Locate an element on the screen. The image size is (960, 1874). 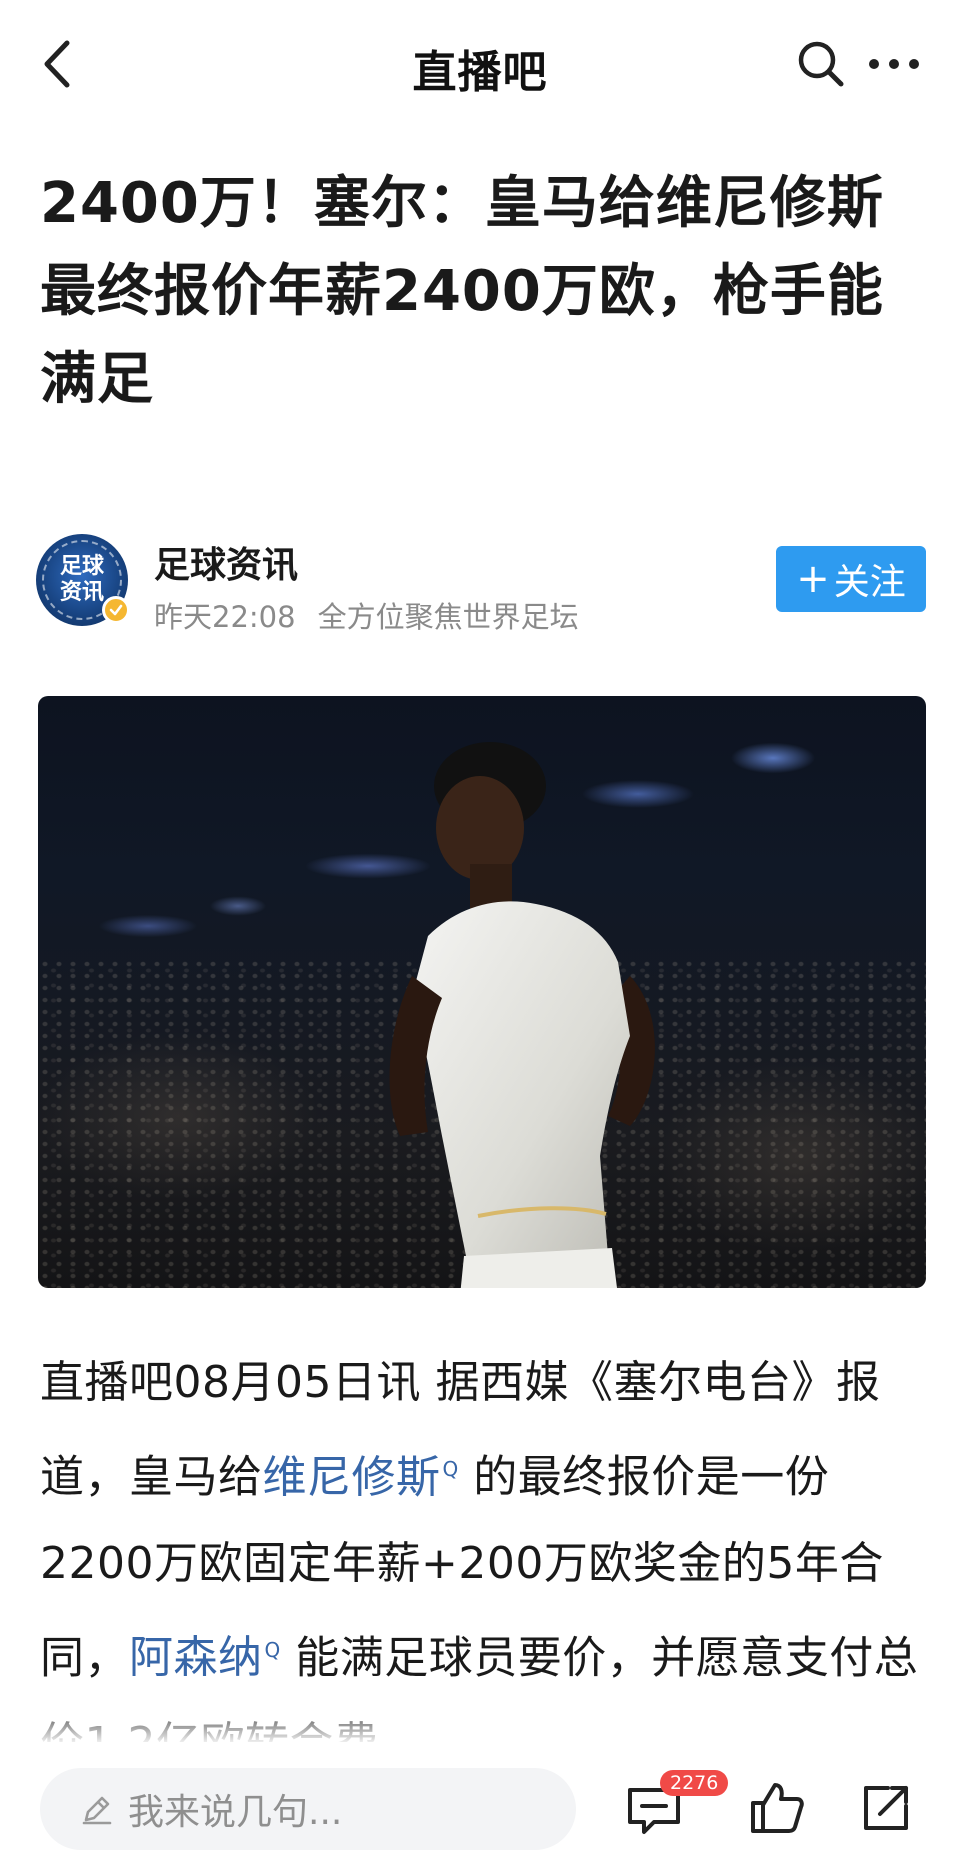
top-bar: 直播吧 is located at coordinates (480, 65).